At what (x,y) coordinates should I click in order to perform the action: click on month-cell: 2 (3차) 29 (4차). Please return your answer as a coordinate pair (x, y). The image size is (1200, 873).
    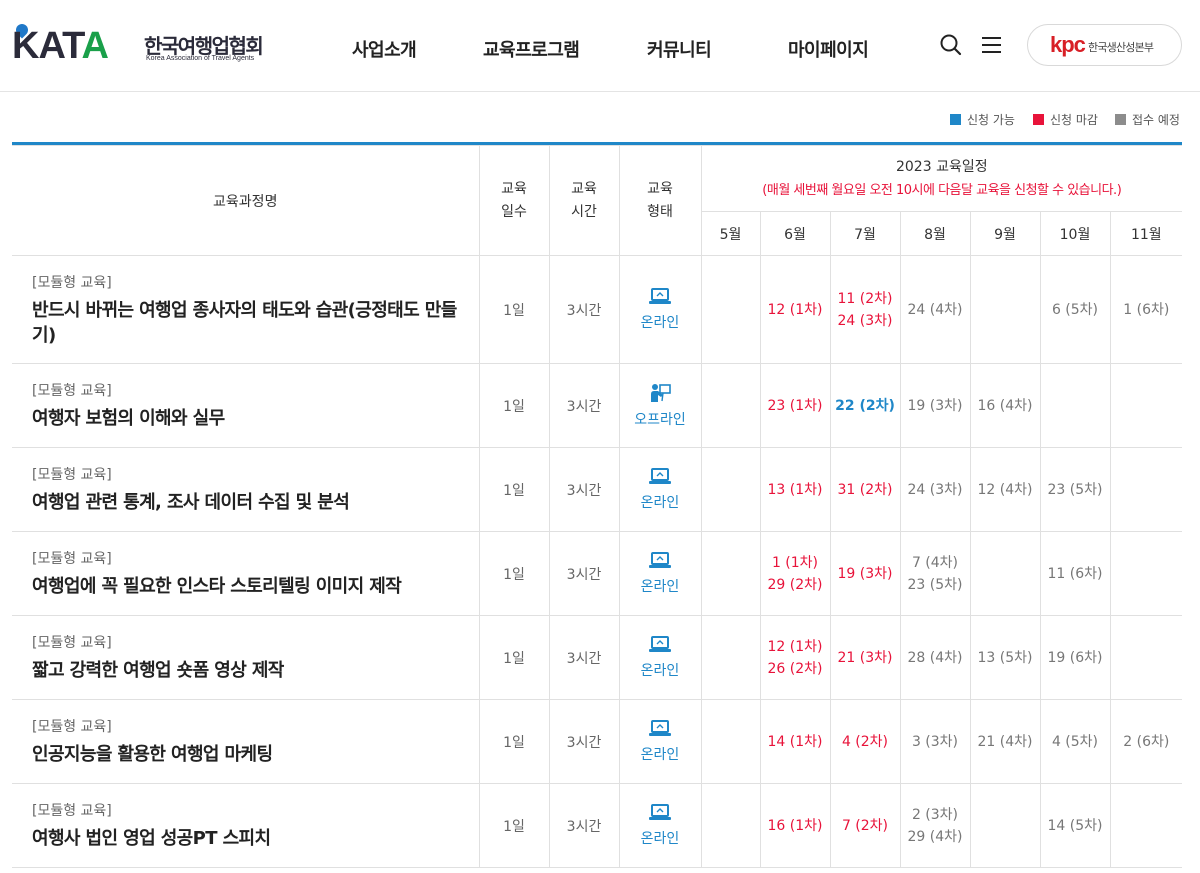
    Looking at the image, I should click on (935, 825).